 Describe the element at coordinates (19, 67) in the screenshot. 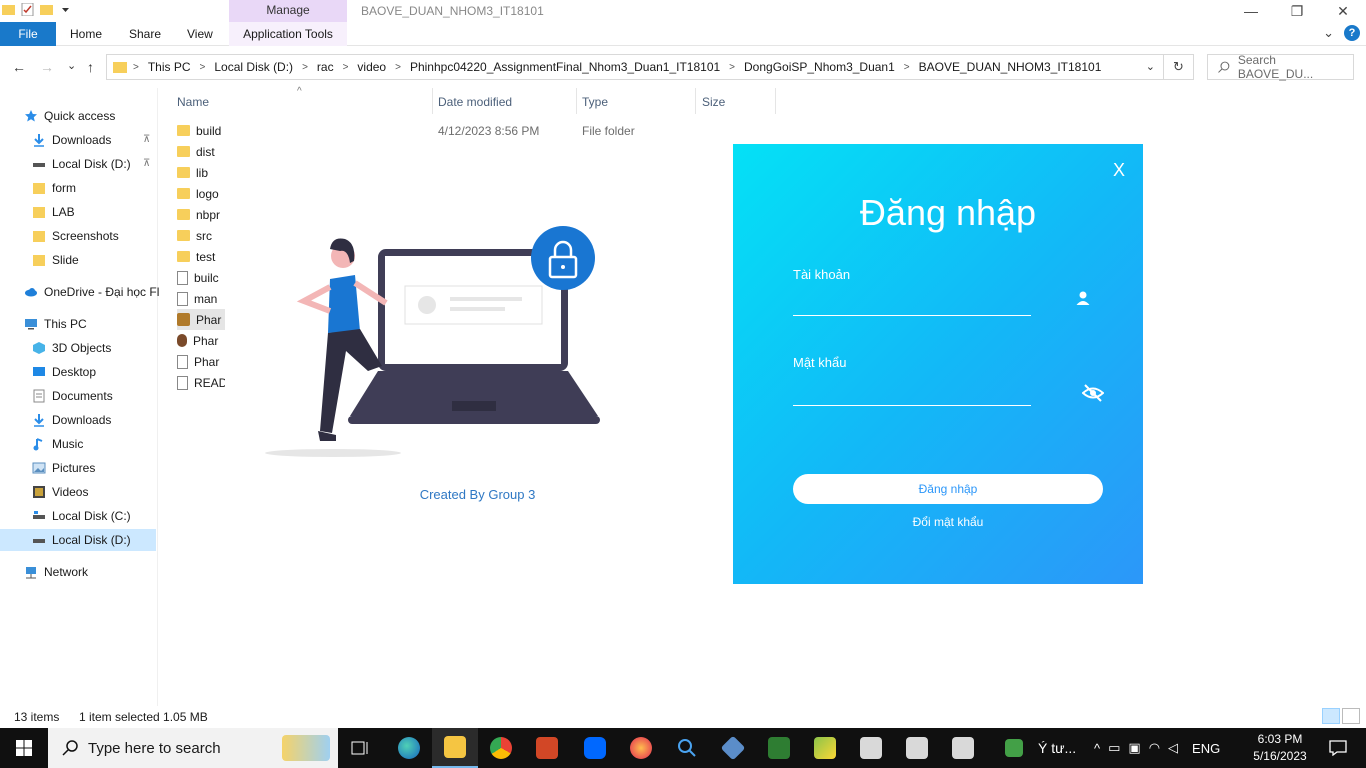

I see `back-button: ←` at that location.